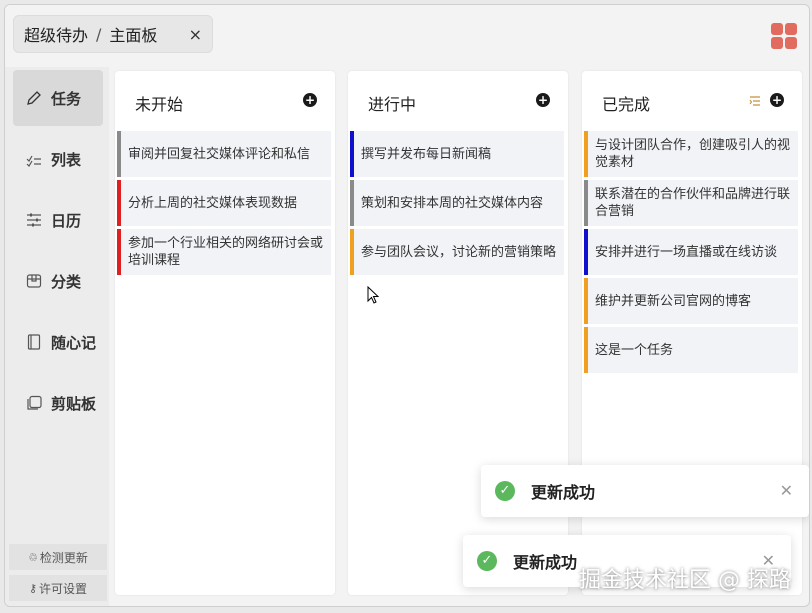 Image resolution: width=812 pixels, height=613 pixels. What do you see at coordinates (692, 100) in the screenshot?
I see `column-header: 已完成 +` at bounding box center [692, 100].